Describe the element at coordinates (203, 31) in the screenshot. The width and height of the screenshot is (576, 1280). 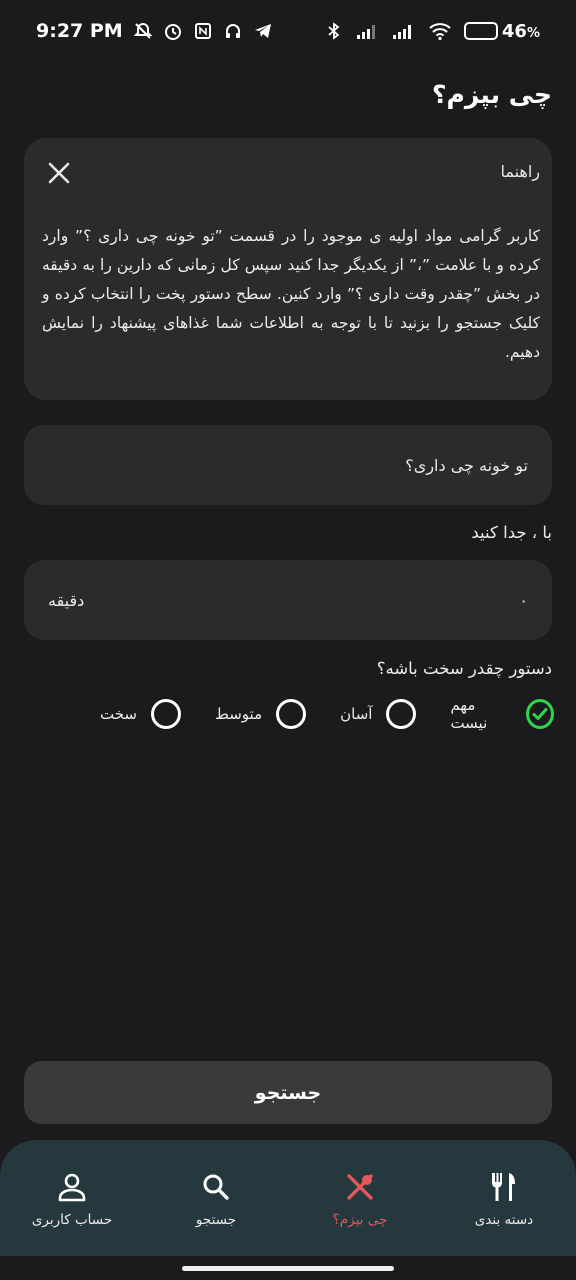
I see `nfc-icon` at that location.